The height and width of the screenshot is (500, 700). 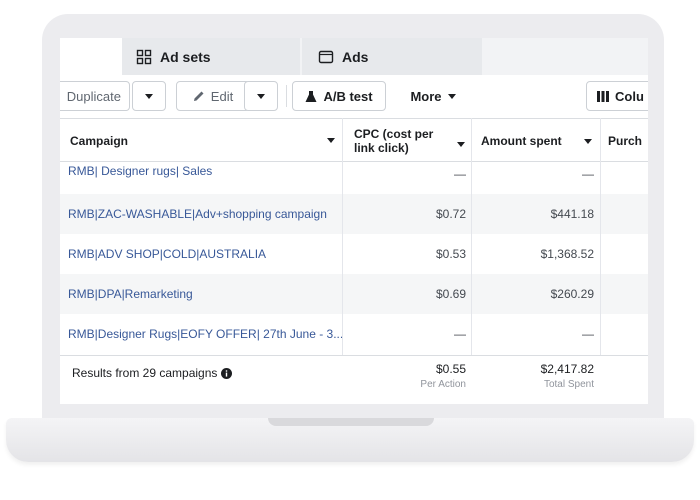 I want to click on cpc-value: $0.69, so click(x=450, y=294).